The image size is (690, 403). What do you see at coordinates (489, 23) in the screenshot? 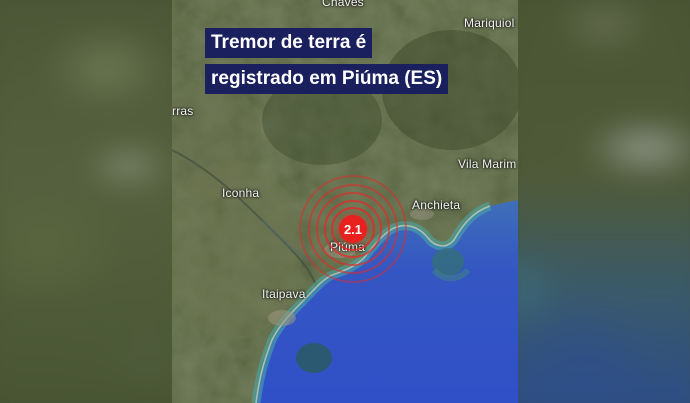
I see `place-label-mariquiol: Mariquiol` at bounding box center [489, 23].